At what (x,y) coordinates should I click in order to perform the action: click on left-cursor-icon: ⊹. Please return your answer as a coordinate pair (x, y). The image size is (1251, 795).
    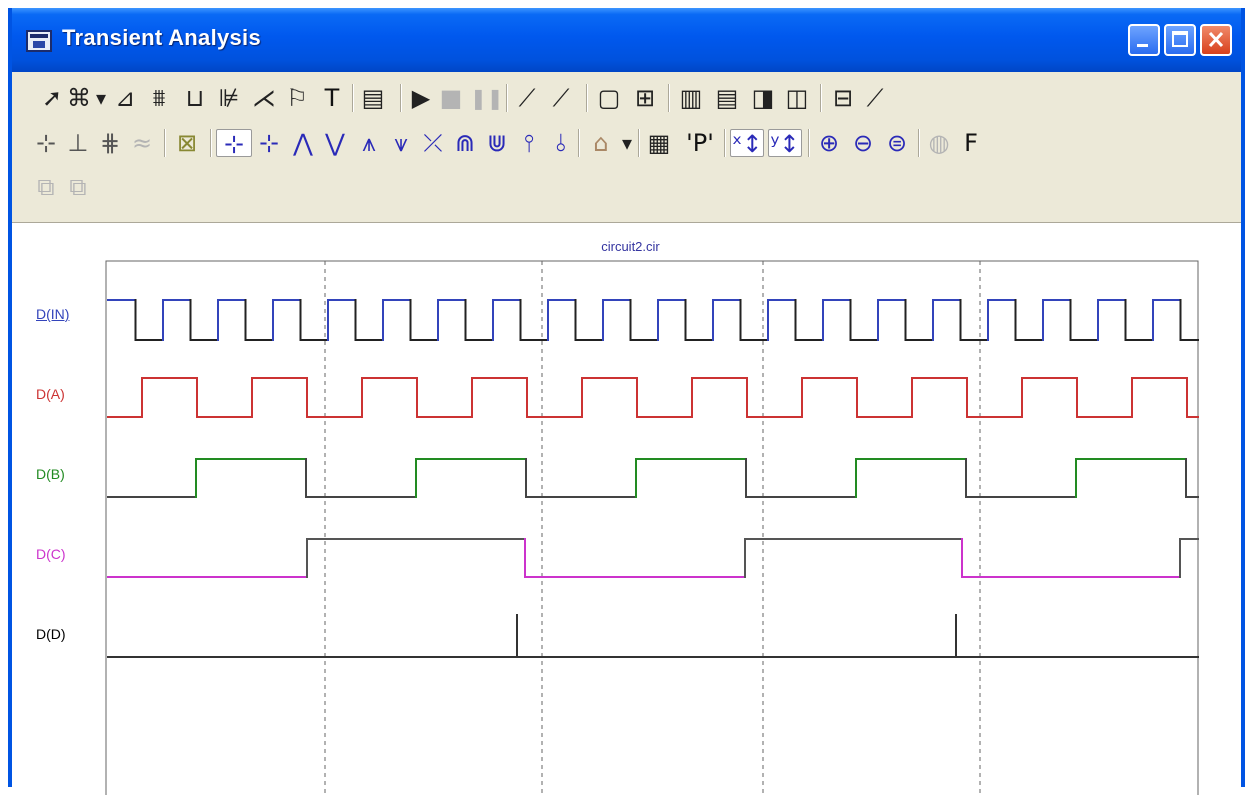
    Looking at the image, I should click on (234, 143).